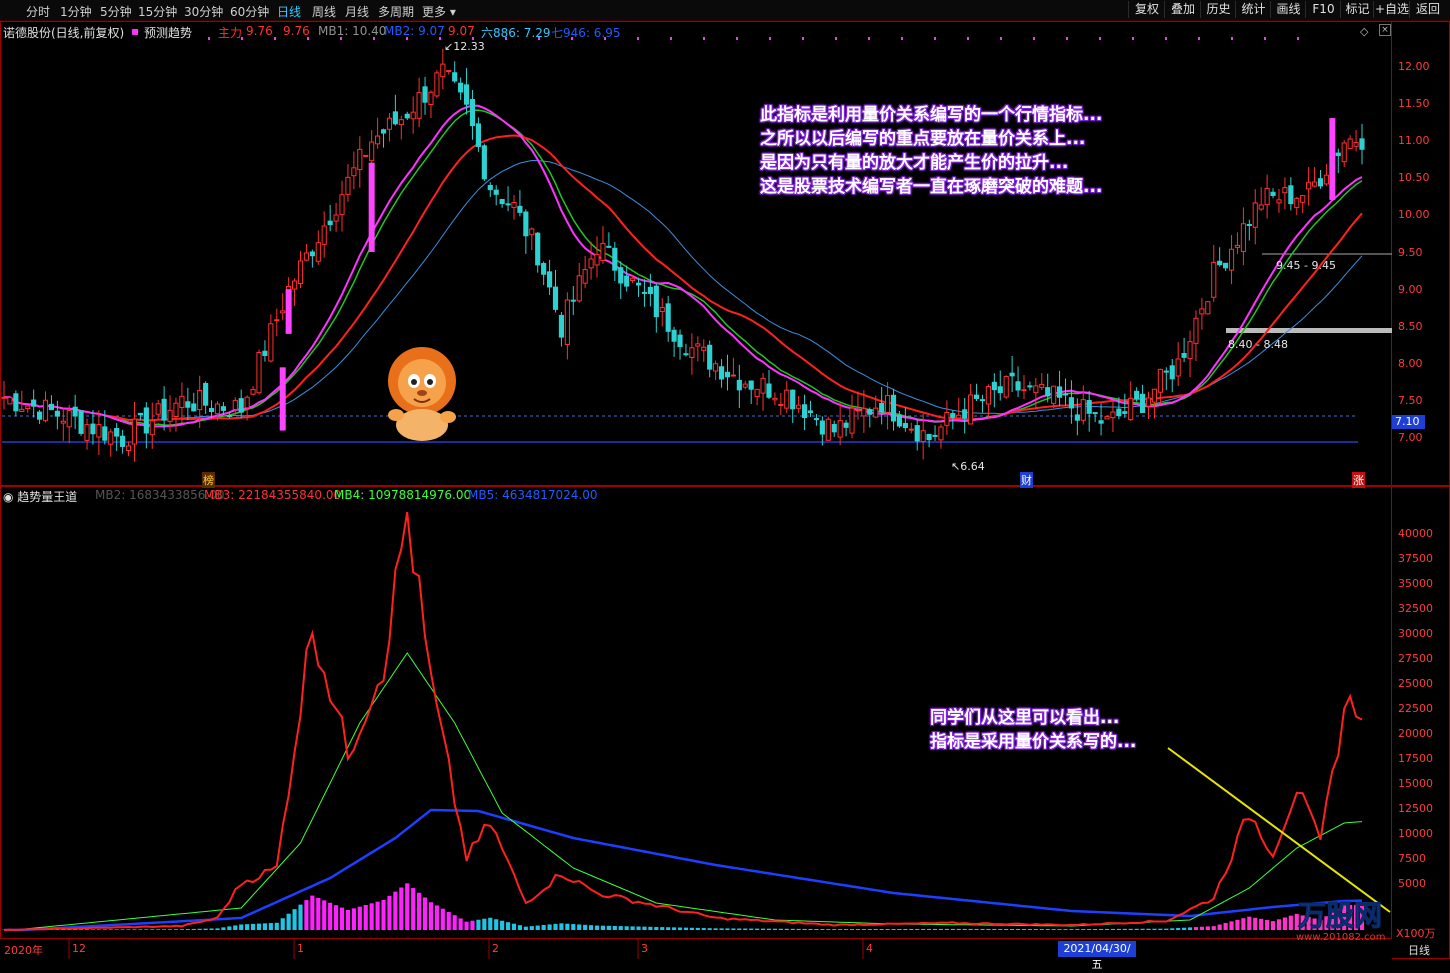 Image resolution: width=1450 pixels, height=973 pixels. I want to click on badge-zhang: 涨, so click(1358, 480).